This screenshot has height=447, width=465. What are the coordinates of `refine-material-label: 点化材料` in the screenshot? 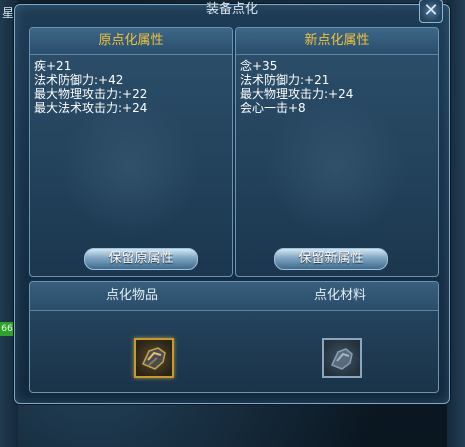 It's located at (339, 295).